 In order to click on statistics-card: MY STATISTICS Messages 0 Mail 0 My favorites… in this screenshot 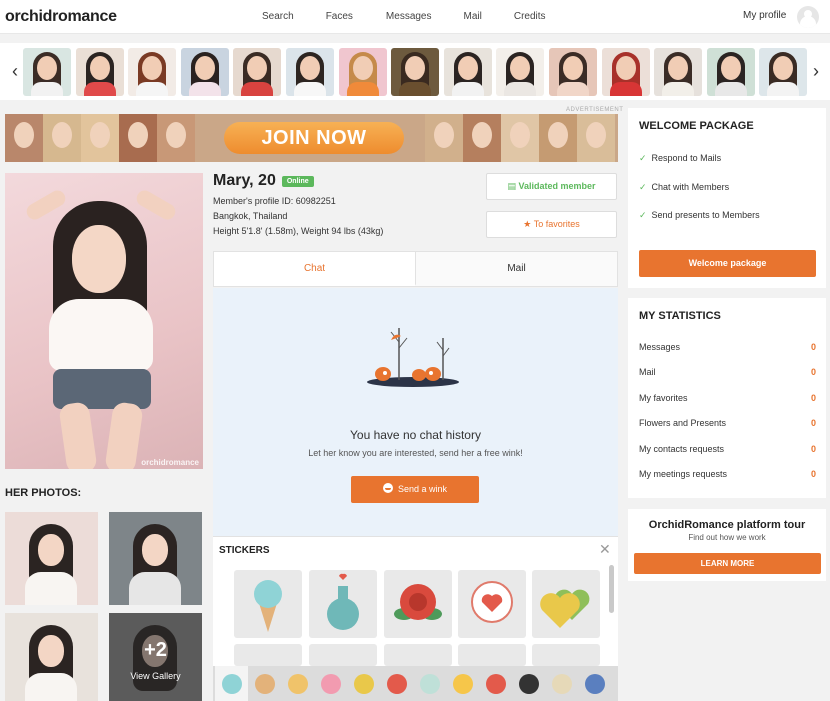, I will do `click(727, 398)`.